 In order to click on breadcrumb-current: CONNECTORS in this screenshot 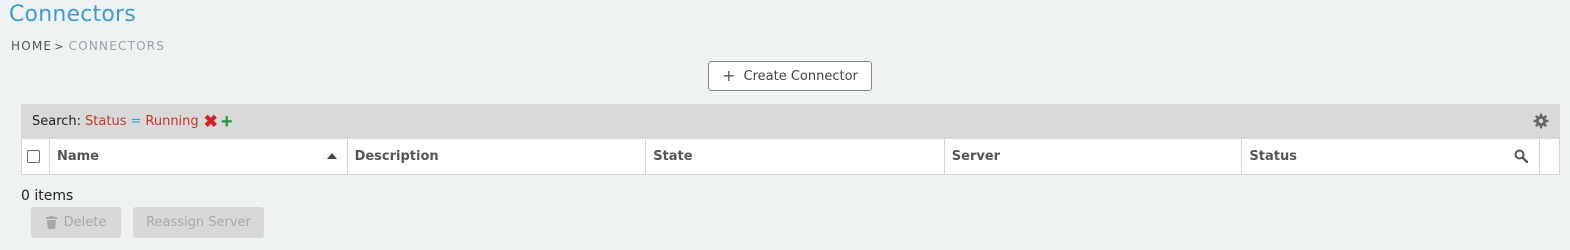, I will do `click(117, 46)`.